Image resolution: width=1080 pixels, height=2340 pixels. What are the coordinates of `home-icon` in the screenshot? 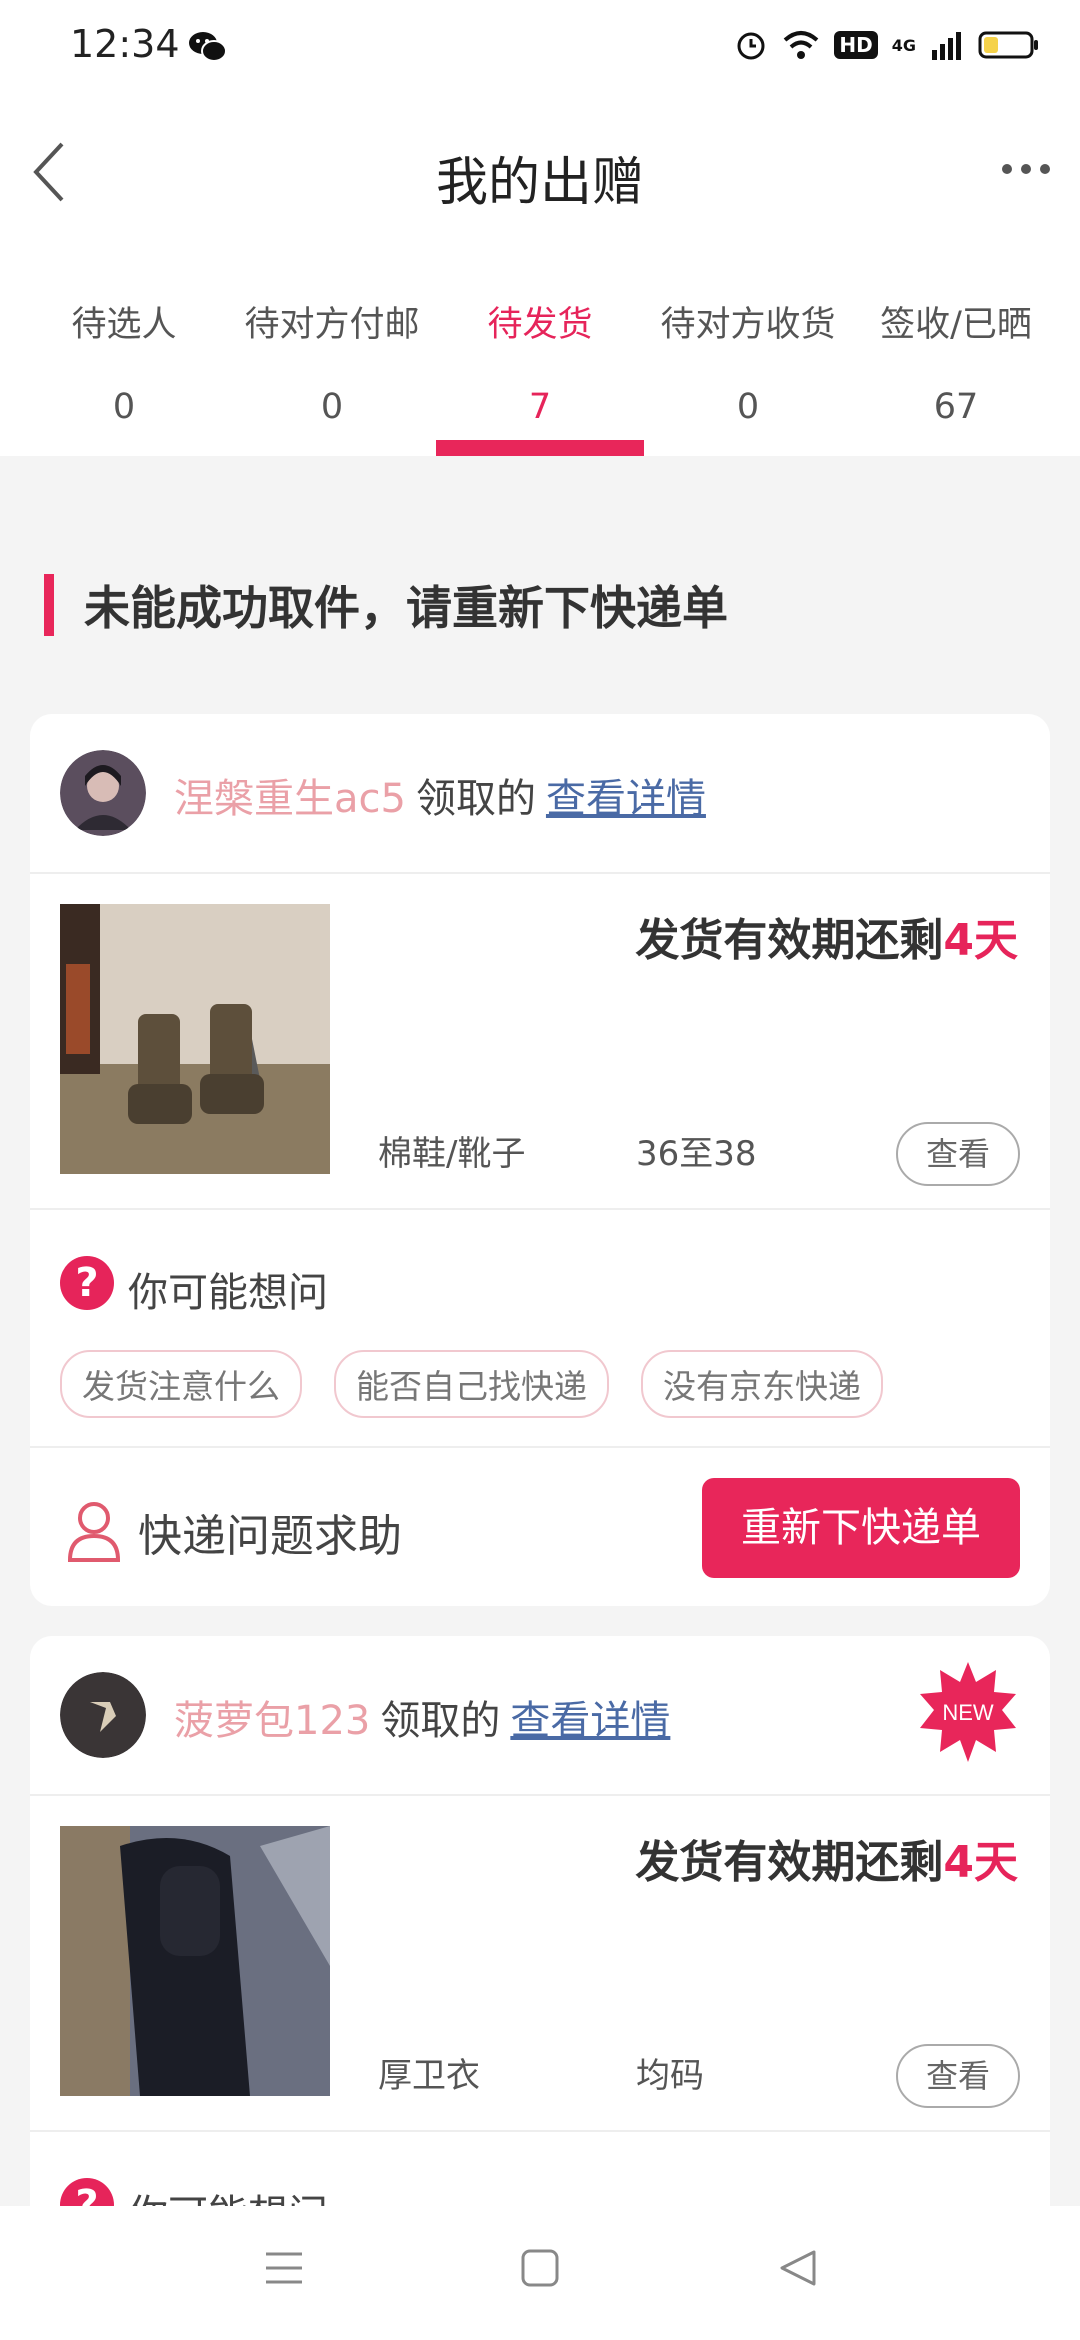 It's located at (540, 2268).